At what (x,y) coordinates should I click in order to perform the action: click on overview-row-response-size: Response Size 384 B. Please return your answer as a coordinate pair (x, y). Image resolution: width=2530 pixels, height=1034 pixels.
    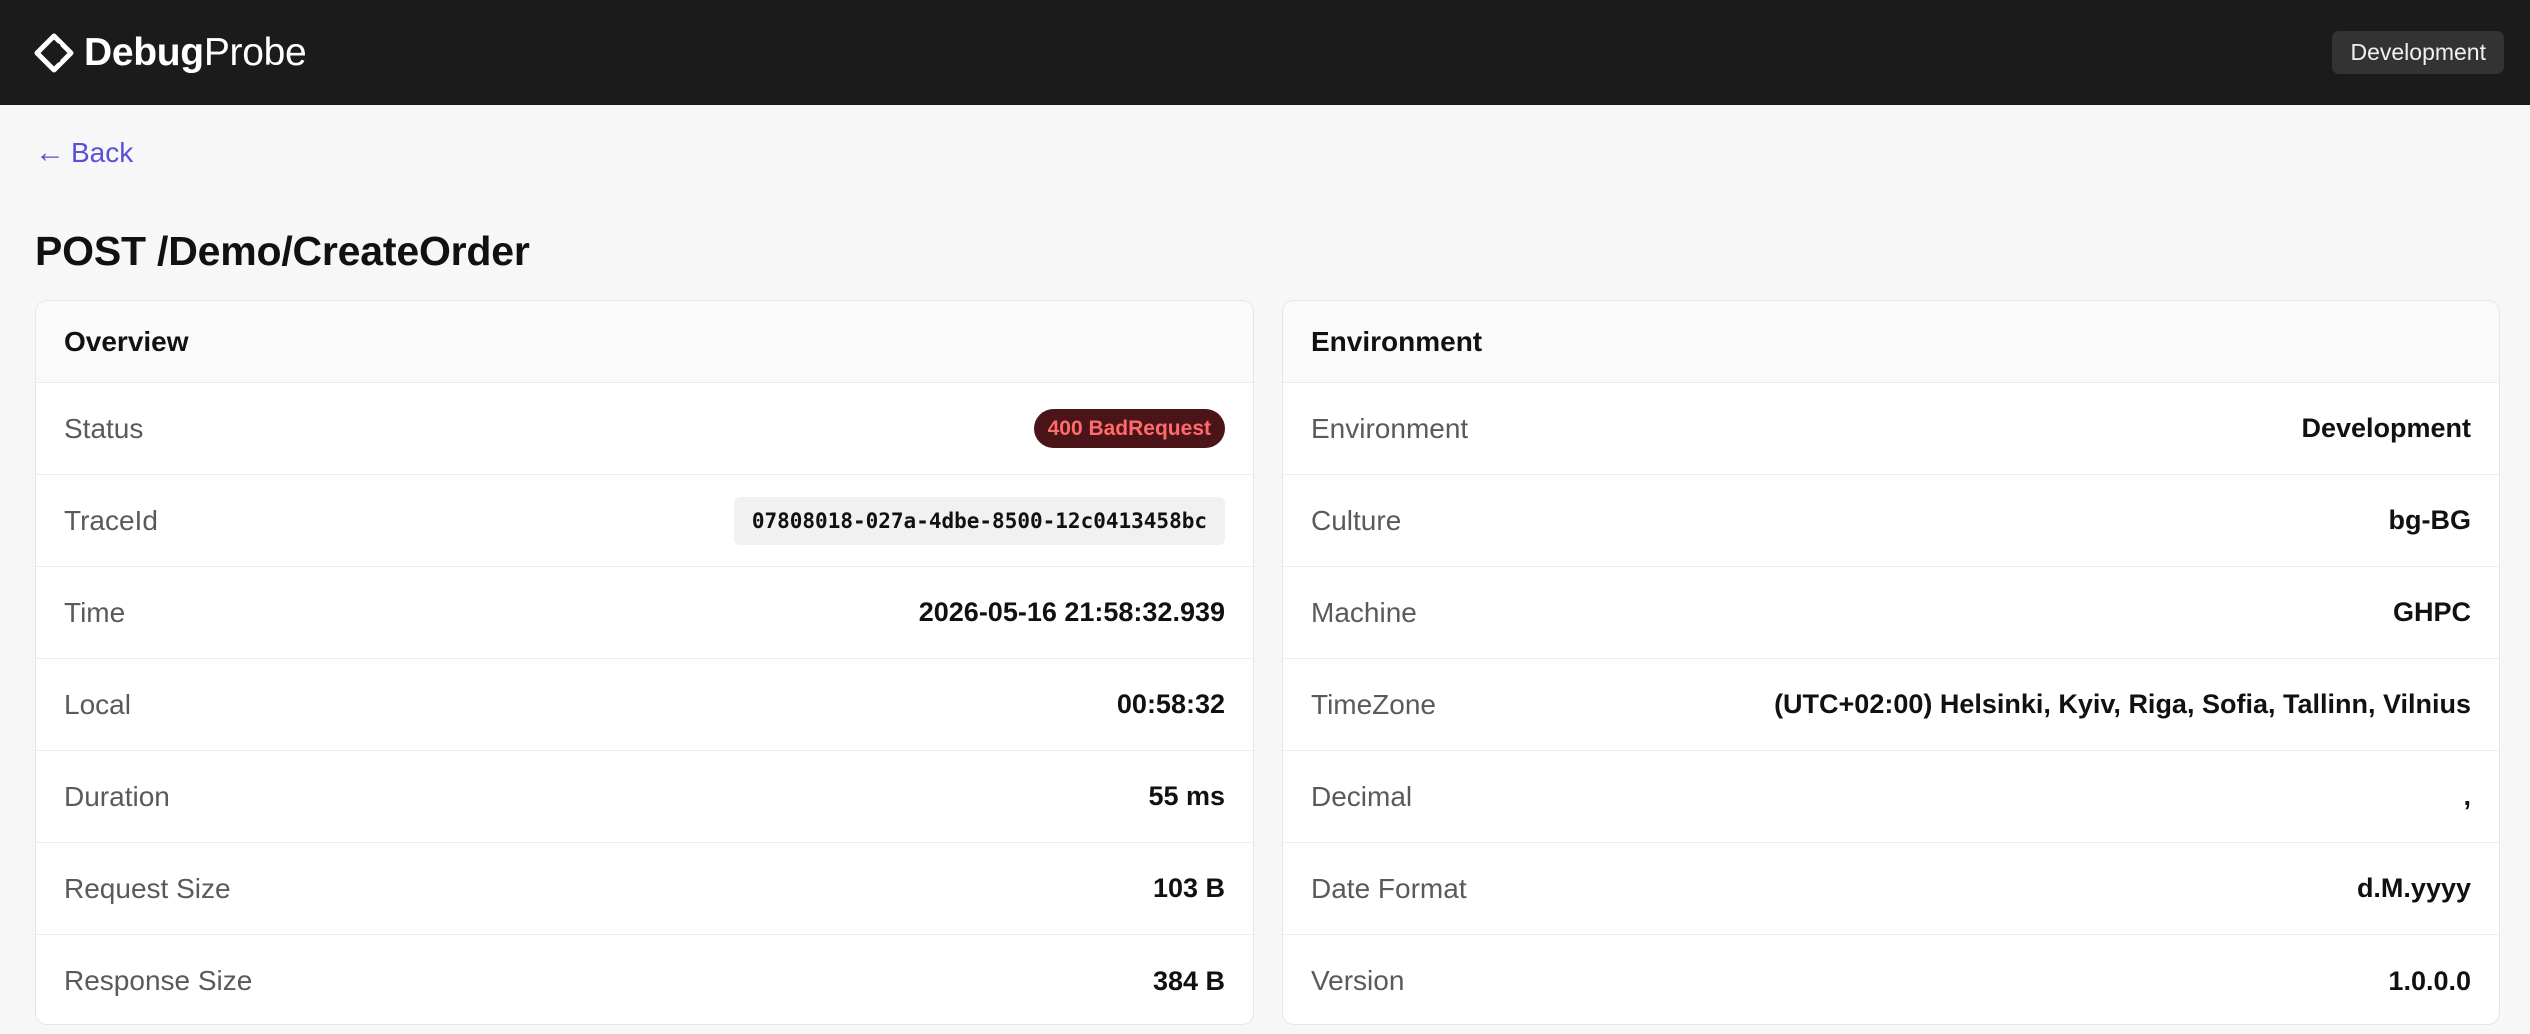
    Looking at the image, I should click on (644, 979).